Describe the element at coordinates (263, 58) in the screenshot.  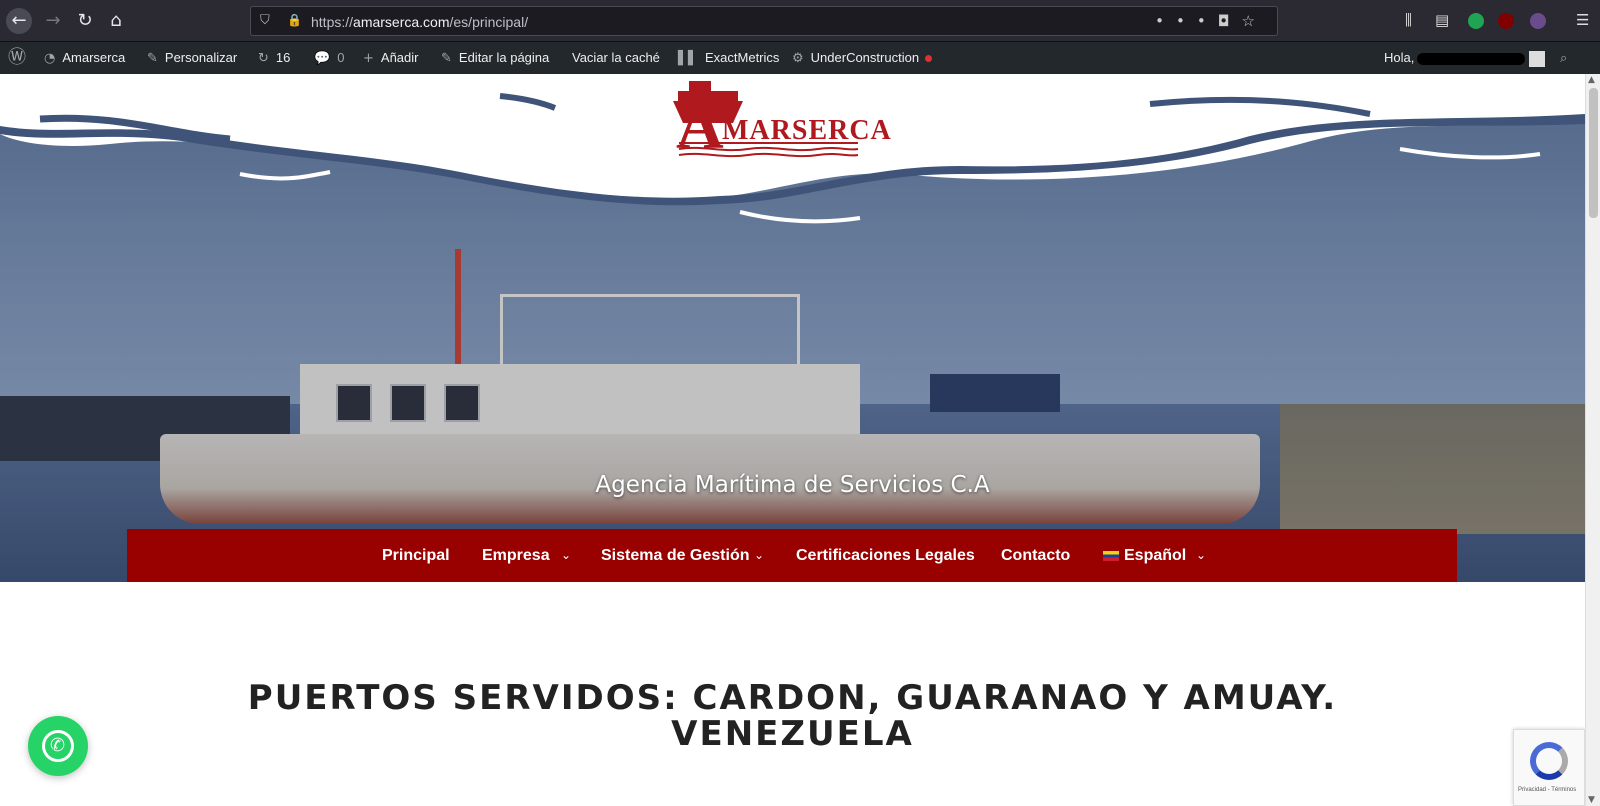
I see `updates-icon: ↻` at that location.